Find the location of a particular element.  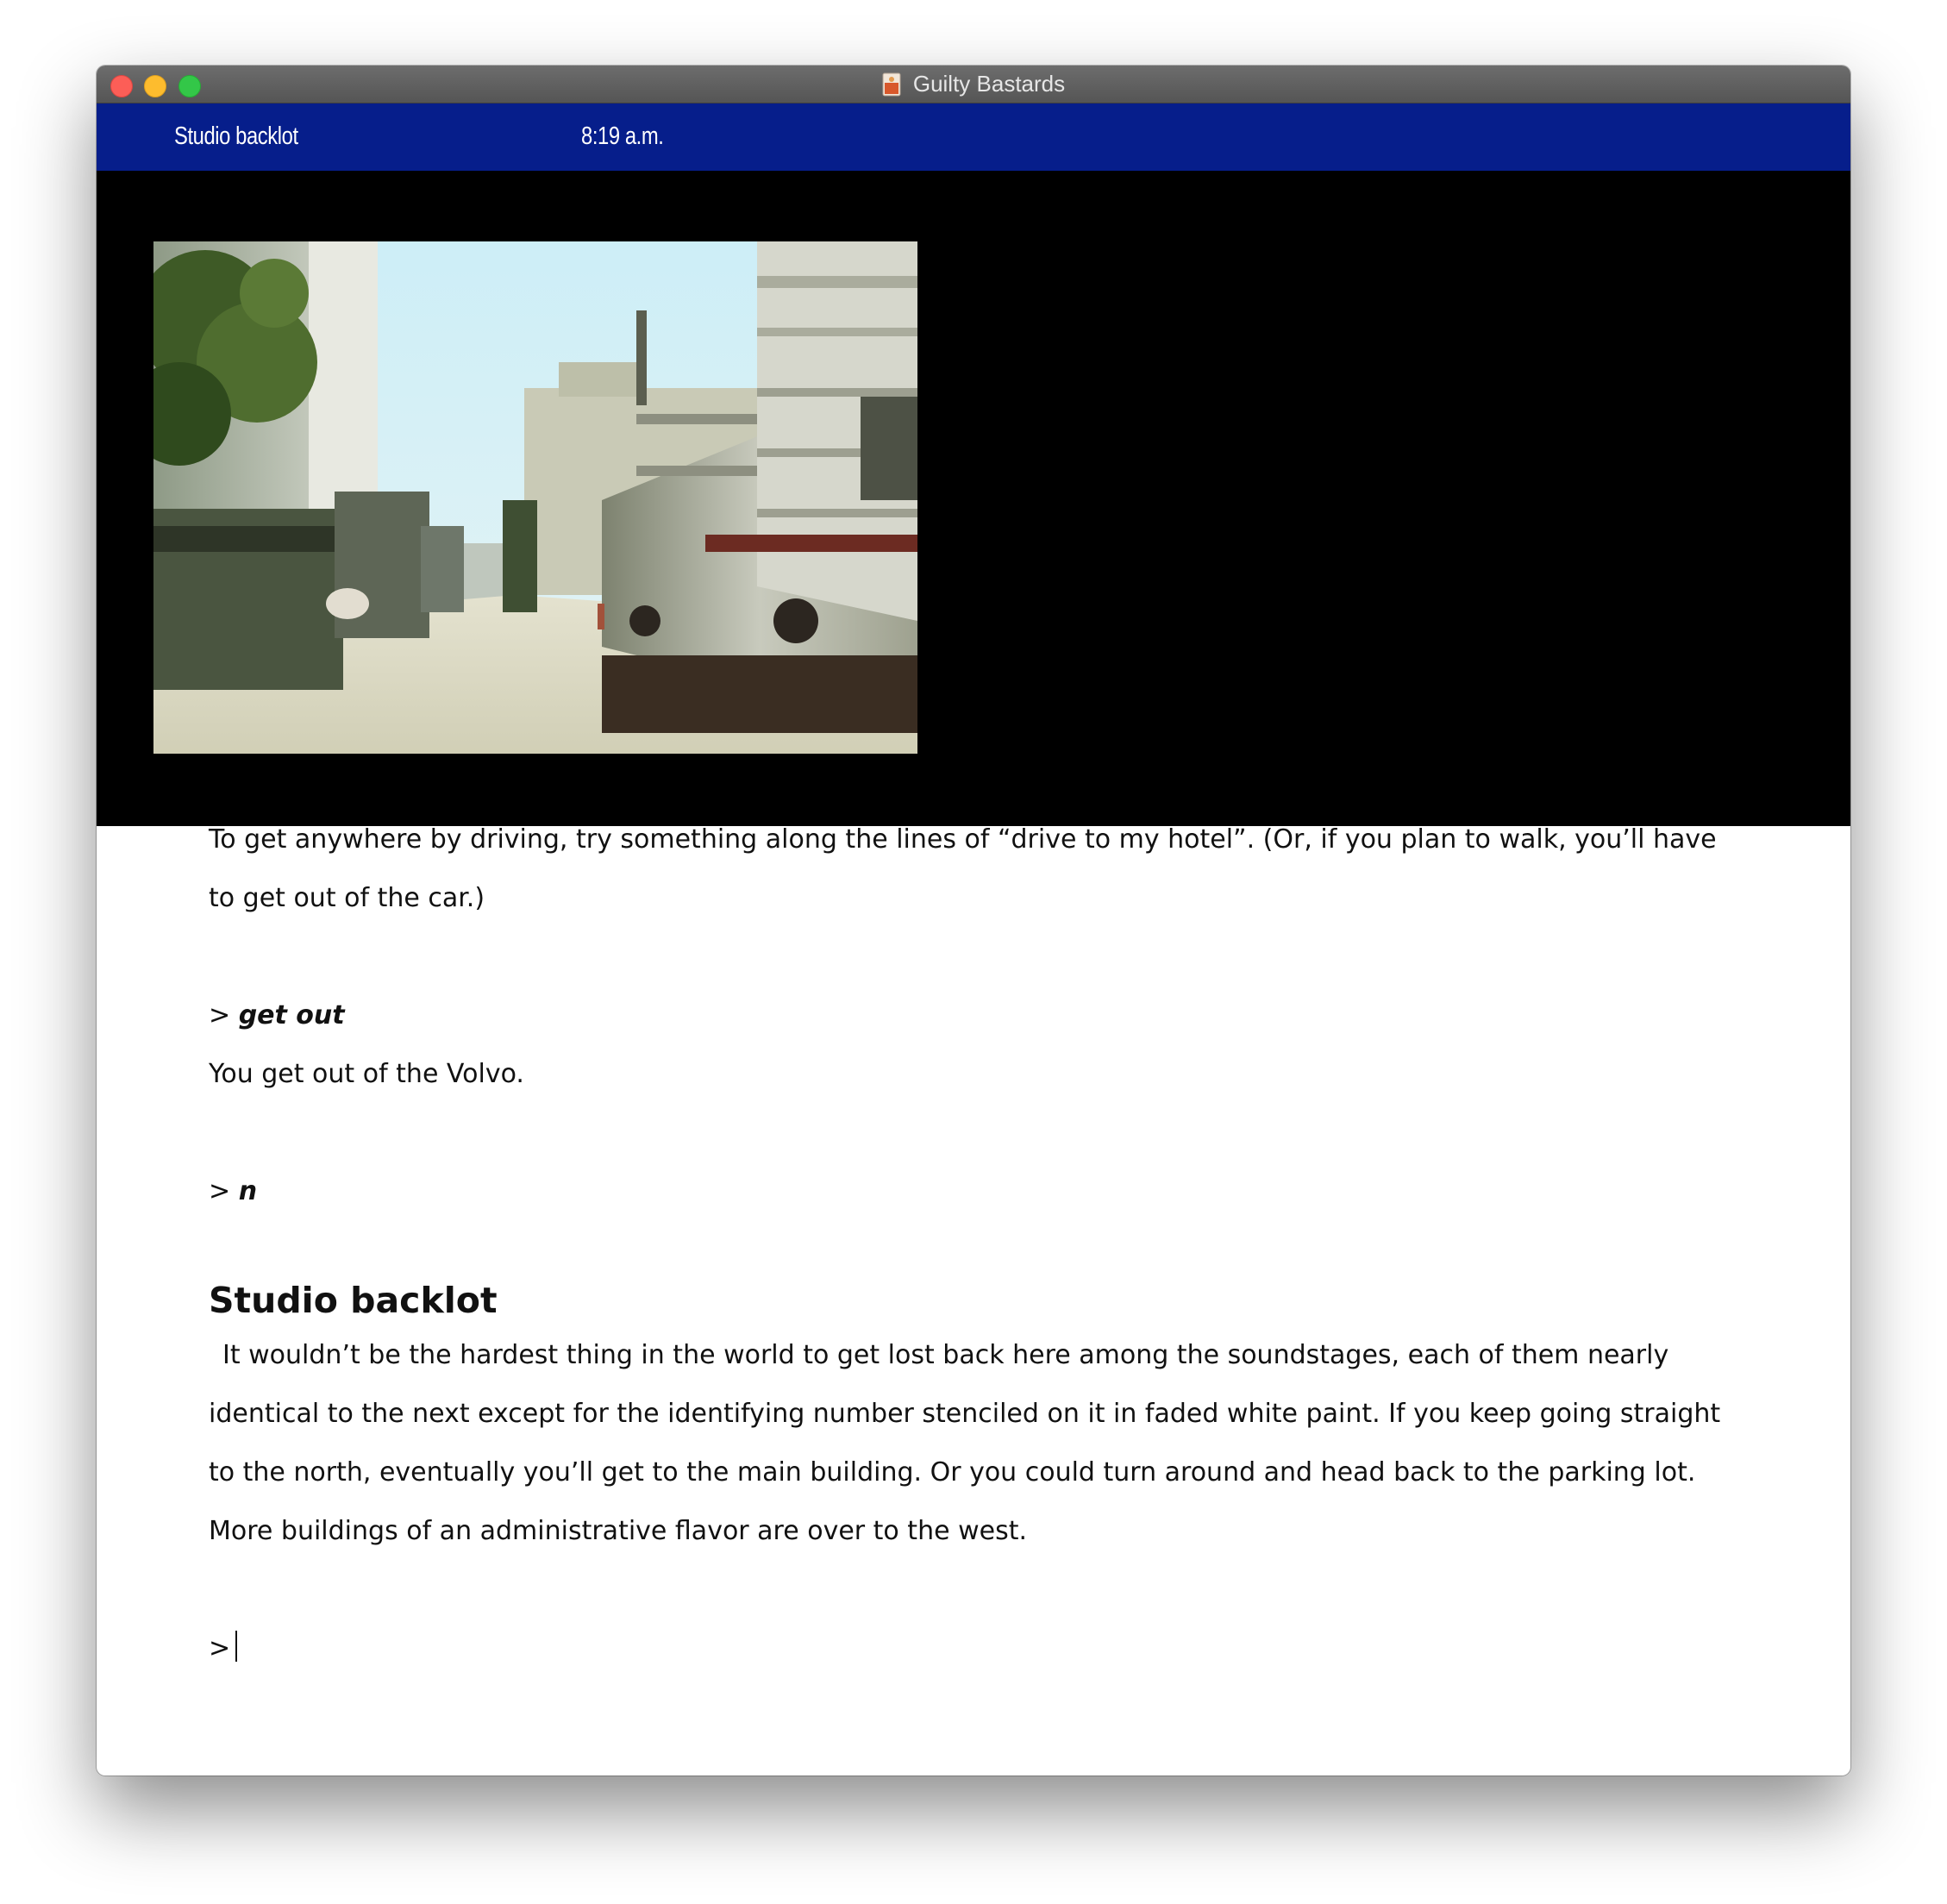

player-command: get out is located at coordinates (291, 1015).